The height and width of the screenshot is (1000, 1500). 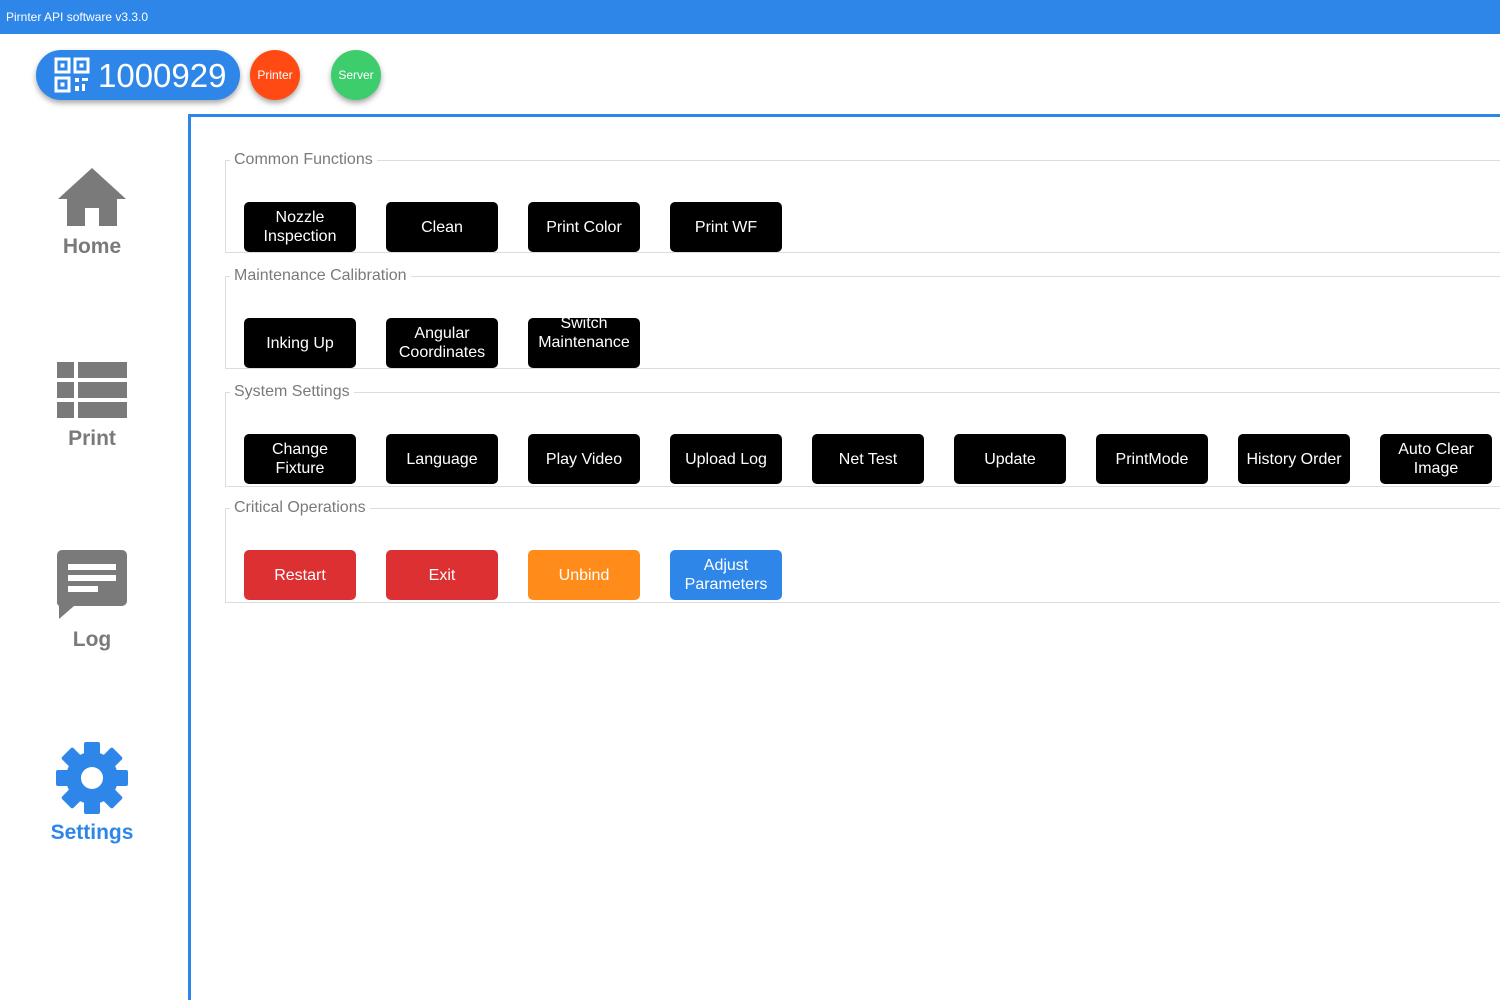 I want to click on device-id-text: 1000929, so click(x=162, y=75).